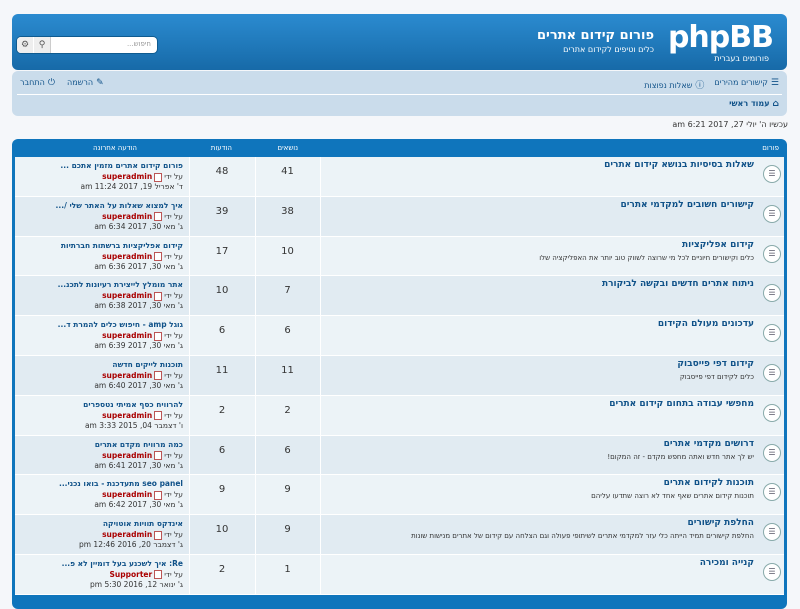  I want to click on forum-link: מחפשי עבודה בתחום קידום אתרים, so click(681, 404).